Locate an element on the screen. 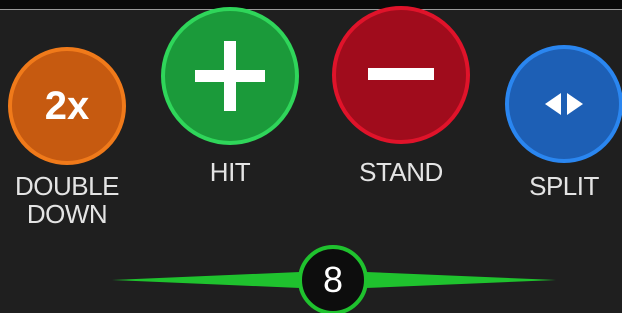 The image size is (622, 313). hand-total-badge: 8 is located at coordinates (333, 279).